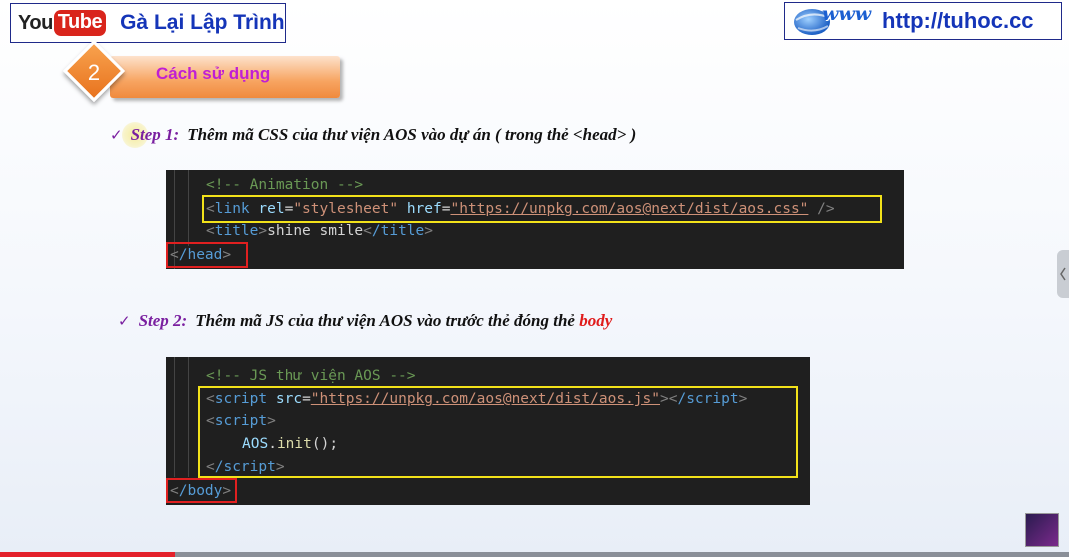 The width and height of the screenshot is (1069, 557). I want to click on site-url-banner: www http://tuhoc.cc, so click(923, 21).